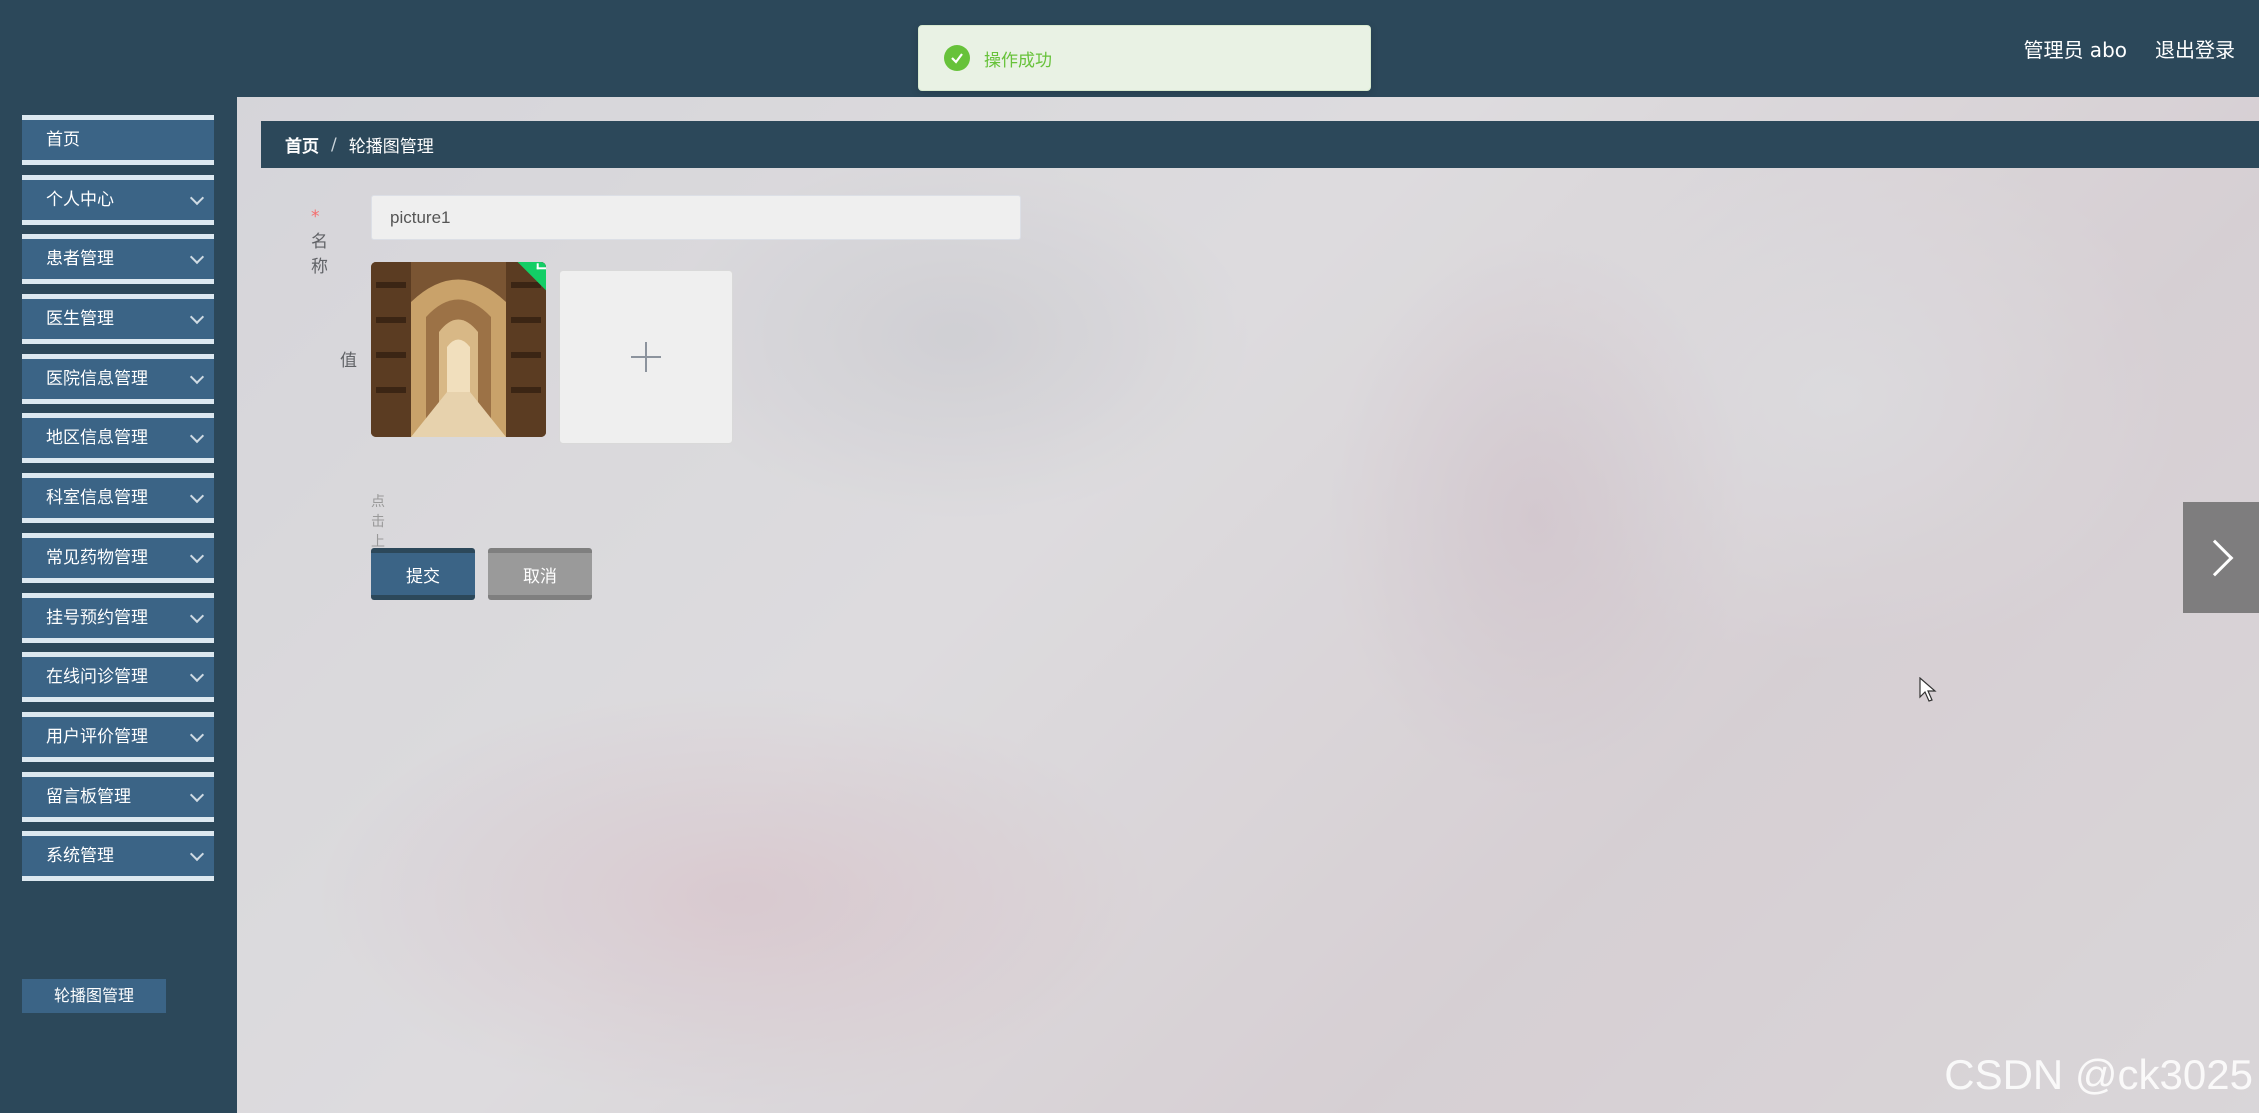 Image resolution: width=2259 pixels, height=1113 pixels. What do you see at coordinates (118, 856) in the screenshot?
I see `sidebar-item-12: 系统管理` at bounding box center [118, 856].